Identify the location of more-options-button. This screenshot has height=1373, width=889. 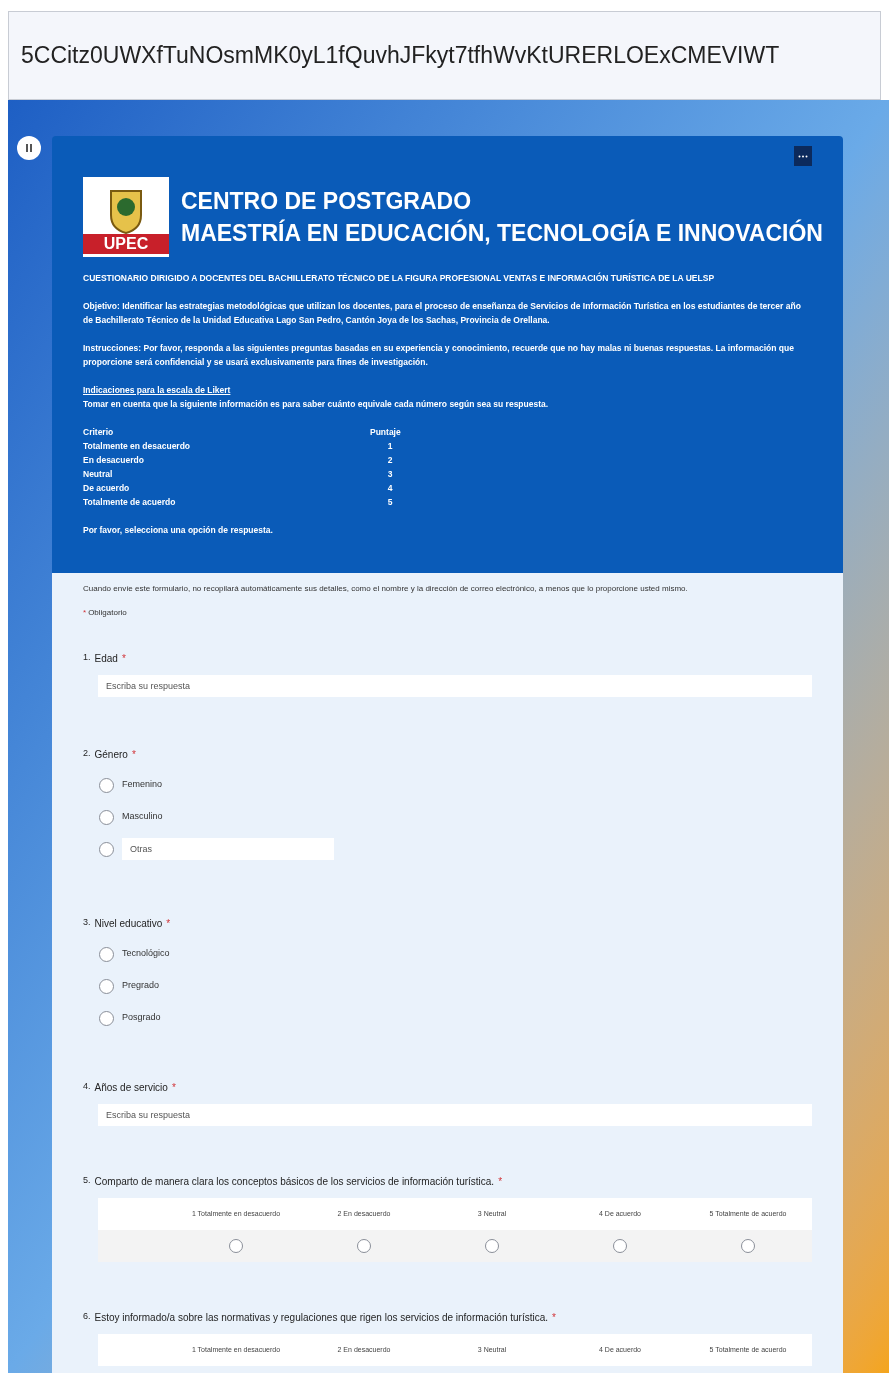
(803, 156).